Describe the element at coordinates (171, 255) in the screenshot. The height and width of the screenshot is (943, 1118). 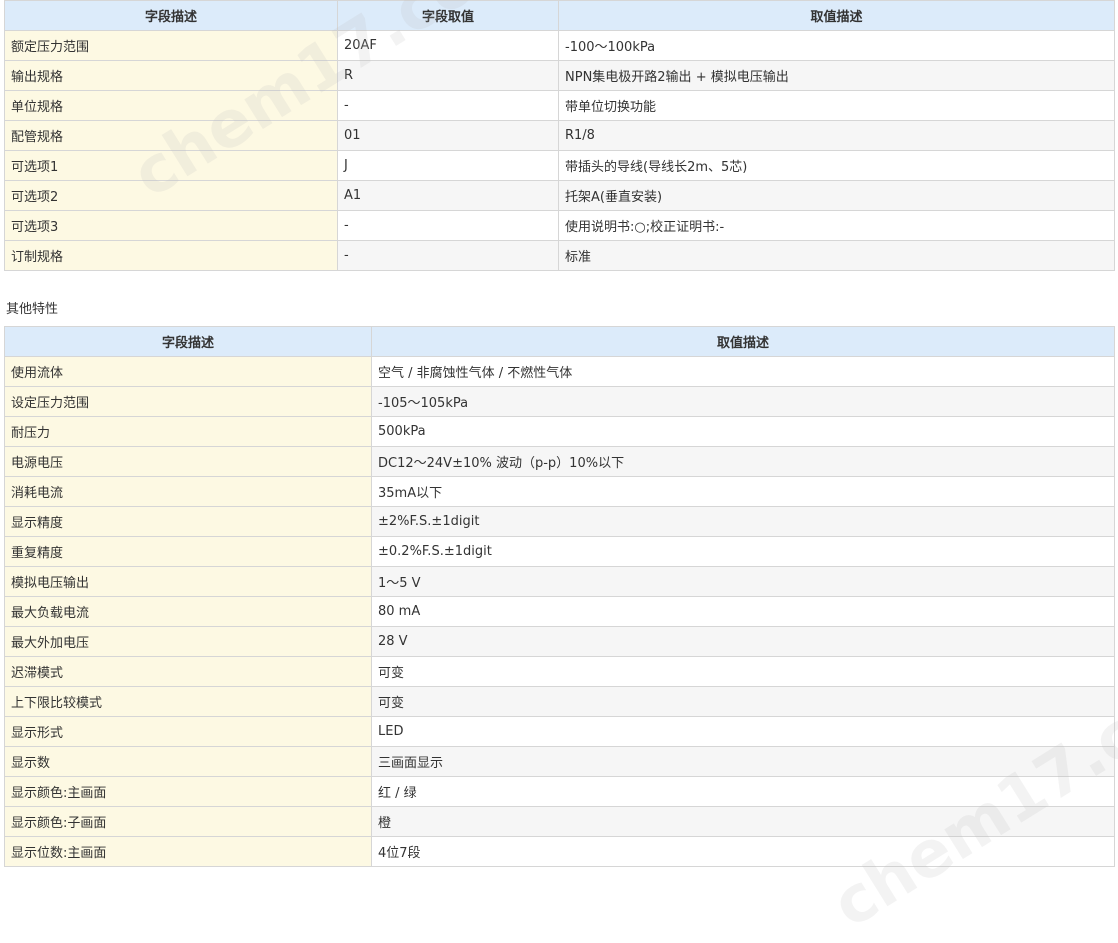
I see `field-label-cell: 订制规格` at that location.